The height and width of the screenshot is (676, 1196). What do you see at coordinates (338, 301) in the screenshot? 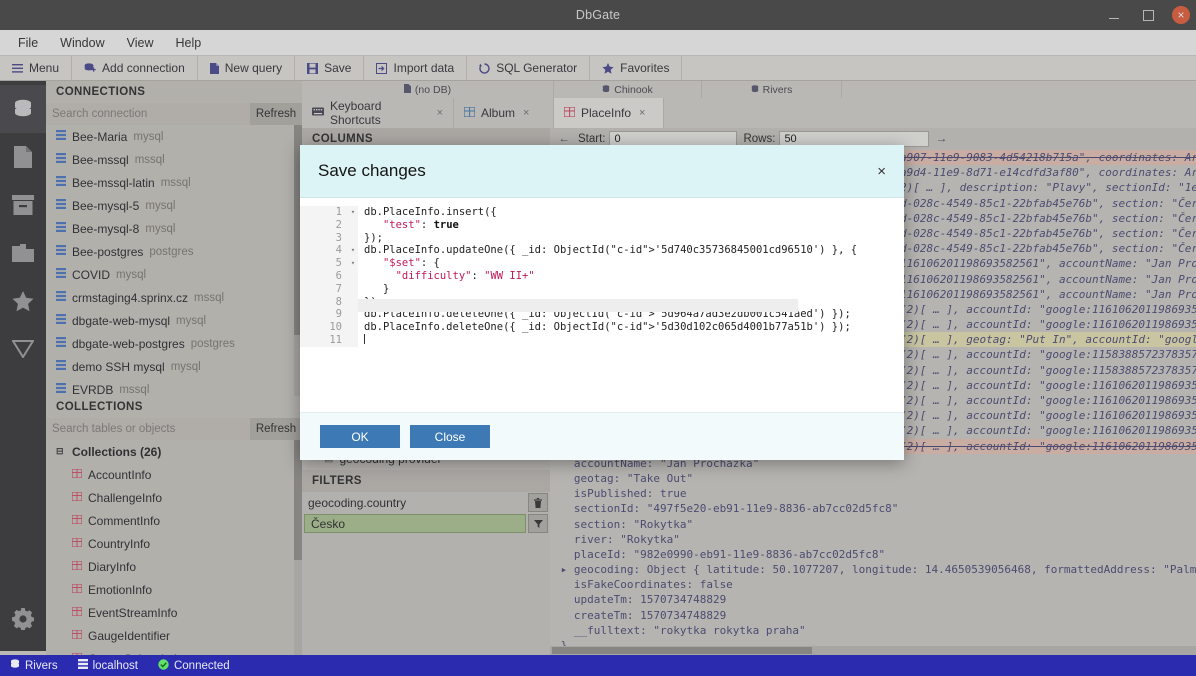
I see `line-number: 8` at bounding box center [338, 301].